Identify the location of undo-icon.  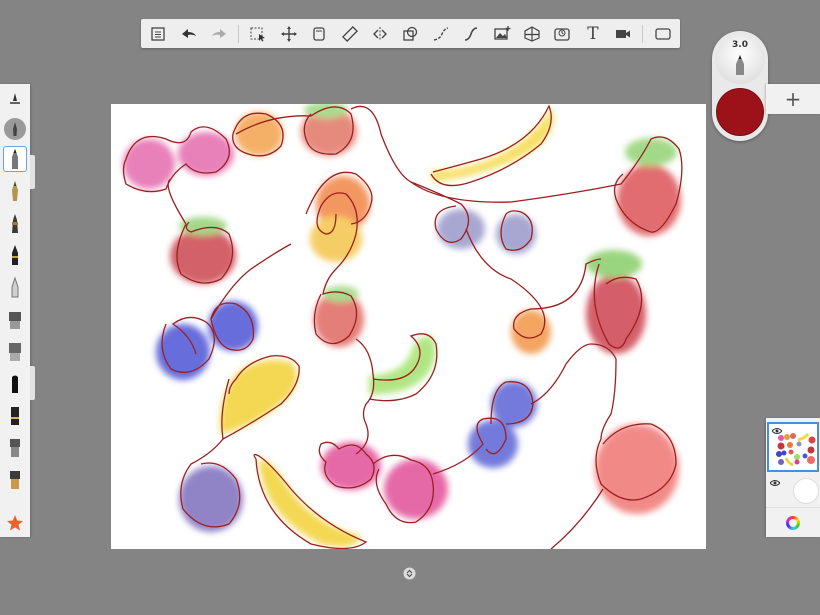
(188, 33).